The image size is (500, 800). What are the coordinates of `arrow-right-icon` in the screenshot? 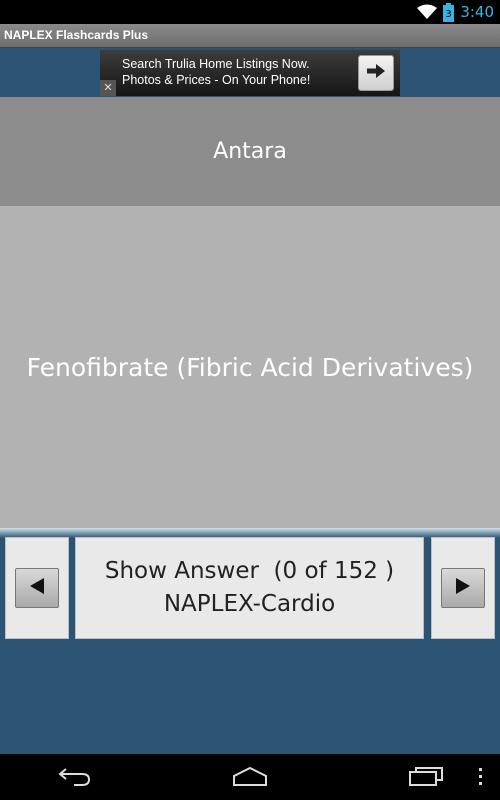 It's located at (376, 73).